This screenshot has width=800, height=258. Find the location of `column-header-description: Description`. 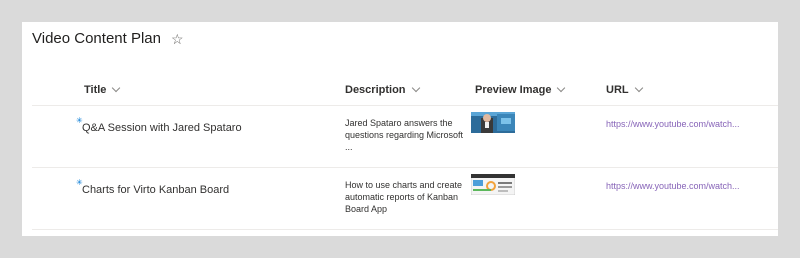

column-header-description: Description is located at coordinates (382, 89).